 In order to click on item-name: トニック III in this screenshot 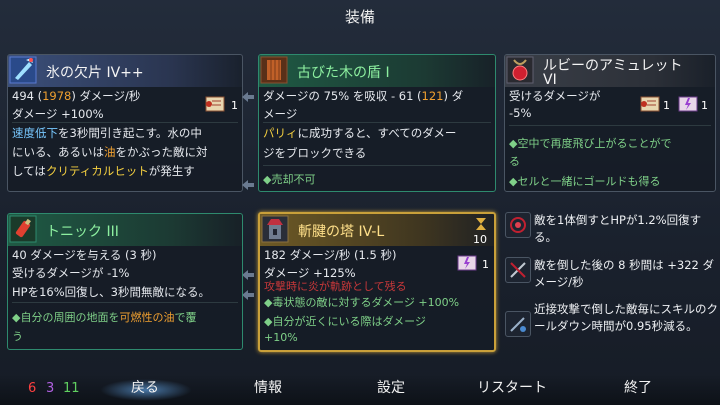, I will do `click(82, 232)`.